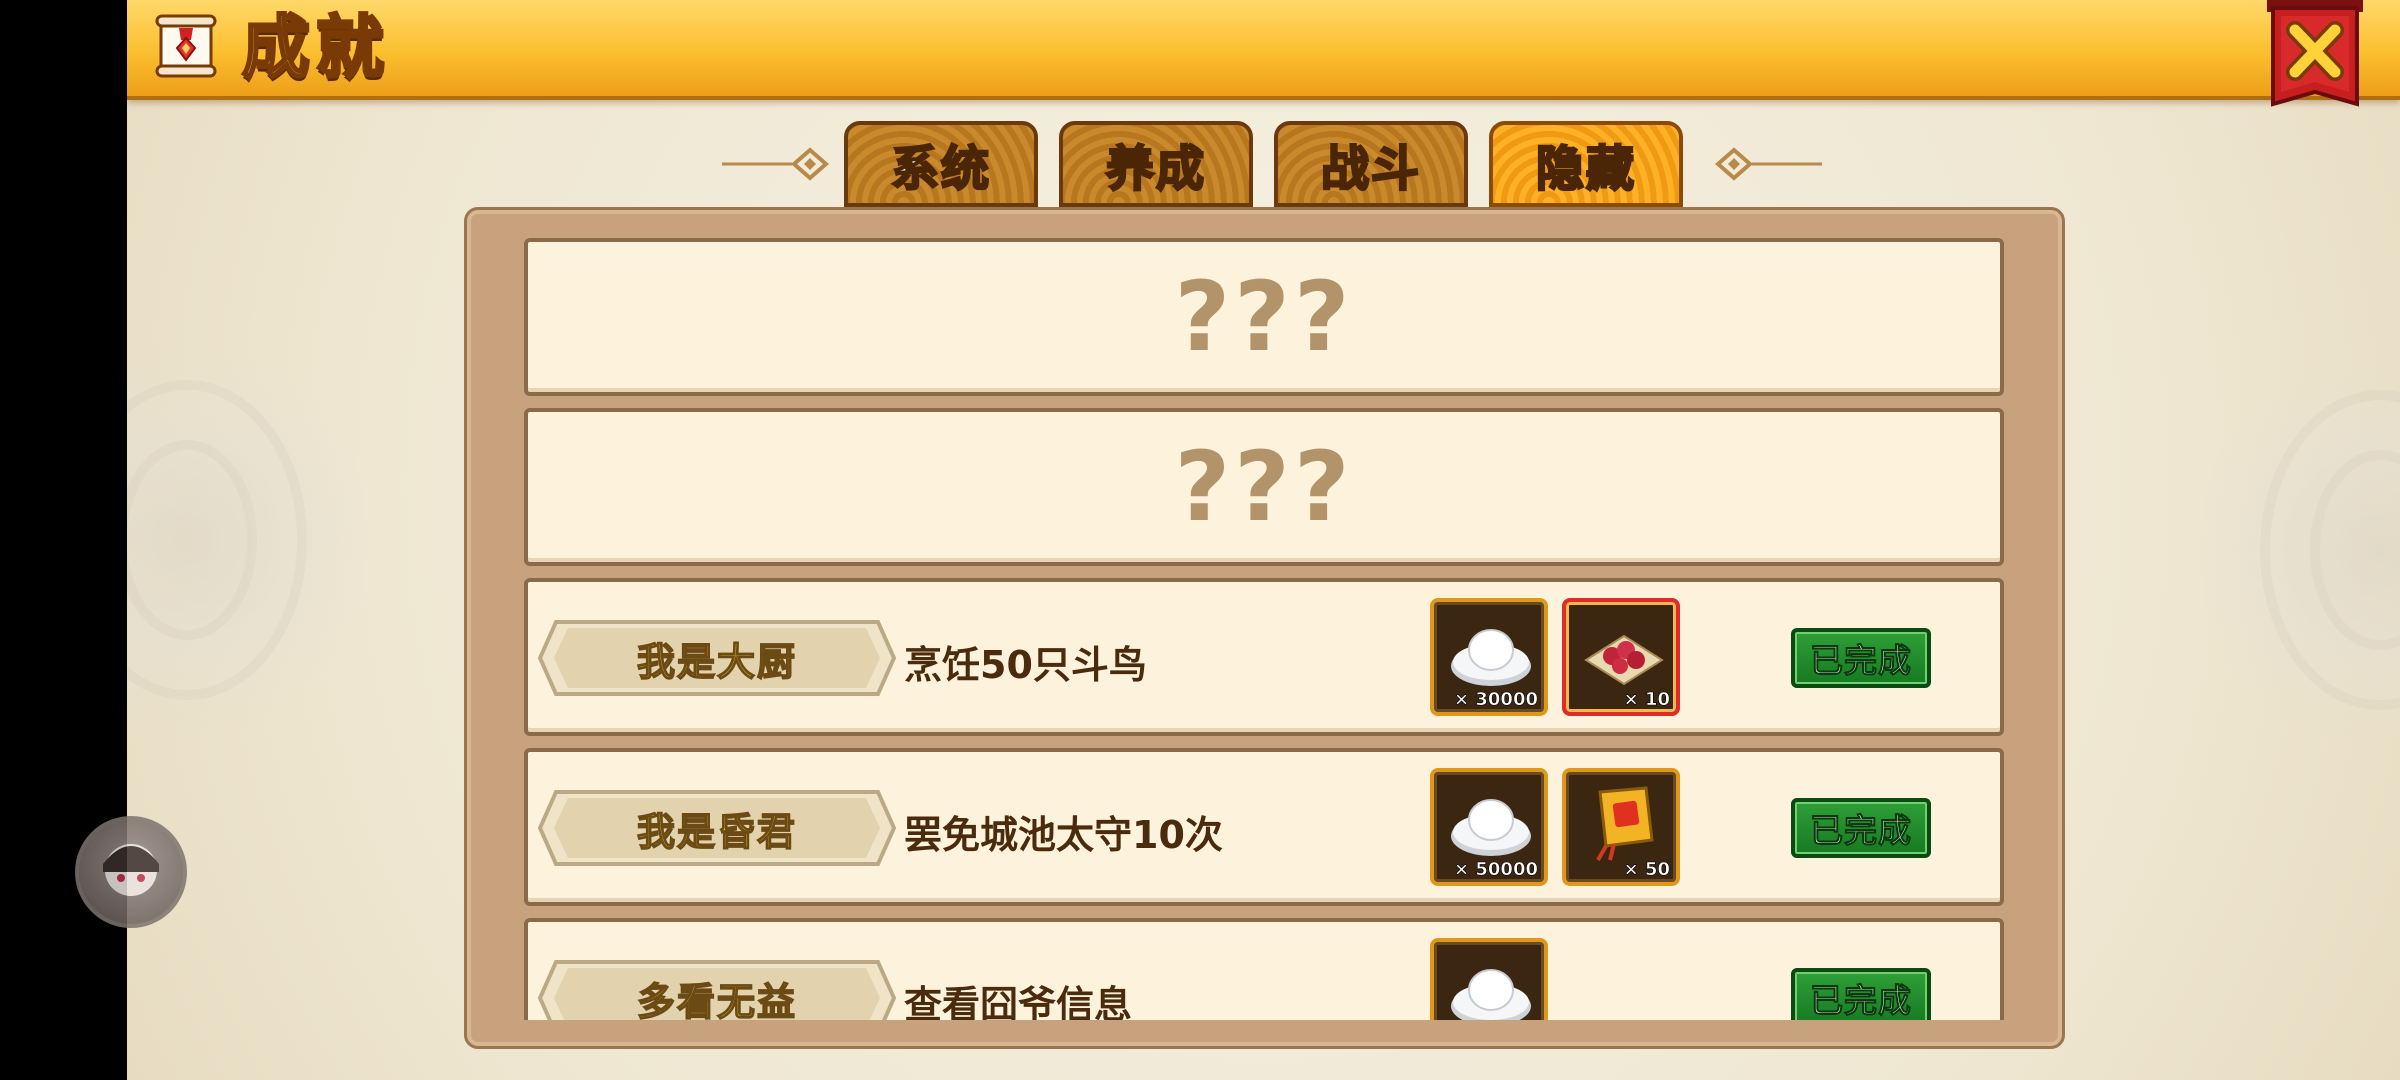 The height and width of the screenshot is (1080, 2400). I want to click on achievement-row: 多看无益 查看囧爷信息 已完成, so click(1264, 969).